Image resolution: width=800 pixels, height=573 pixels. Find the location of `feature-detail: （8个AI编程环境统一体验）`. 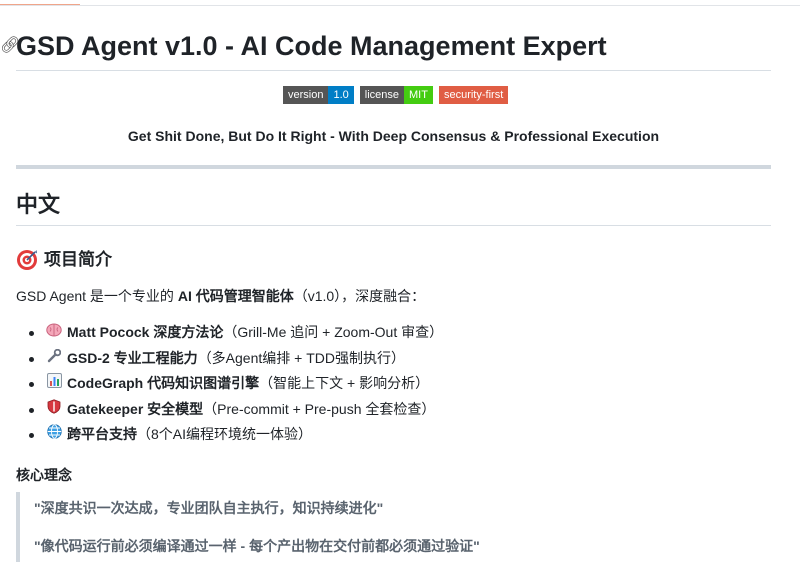

feature-detail: （8个AI编程环境统一体验） is located at coordinates (225, 434).